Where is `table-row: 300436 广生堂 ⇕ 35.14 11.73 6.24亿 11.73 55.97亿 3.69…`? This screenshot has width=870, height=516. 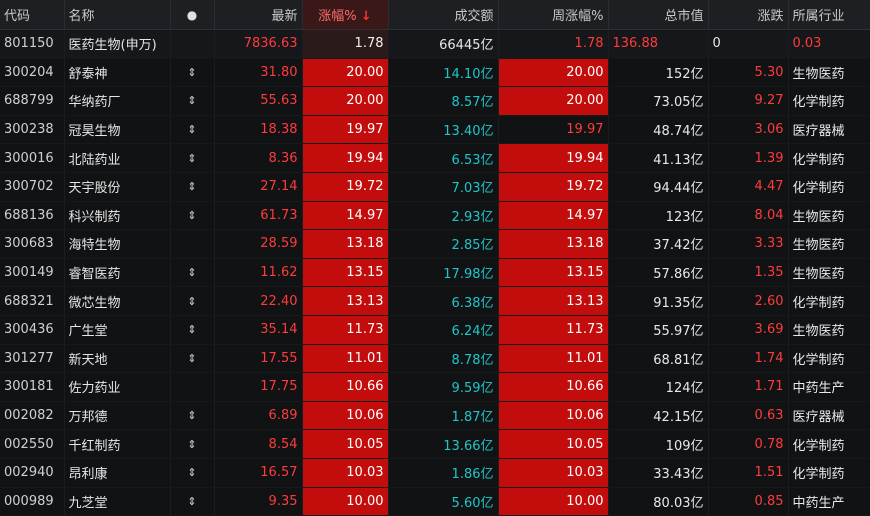 table-row: 300436 广生堂 ⇕ 35.14 11.73 6.24亿 11.73 55.97亿 3.69… is located at coordinates (435, 330).